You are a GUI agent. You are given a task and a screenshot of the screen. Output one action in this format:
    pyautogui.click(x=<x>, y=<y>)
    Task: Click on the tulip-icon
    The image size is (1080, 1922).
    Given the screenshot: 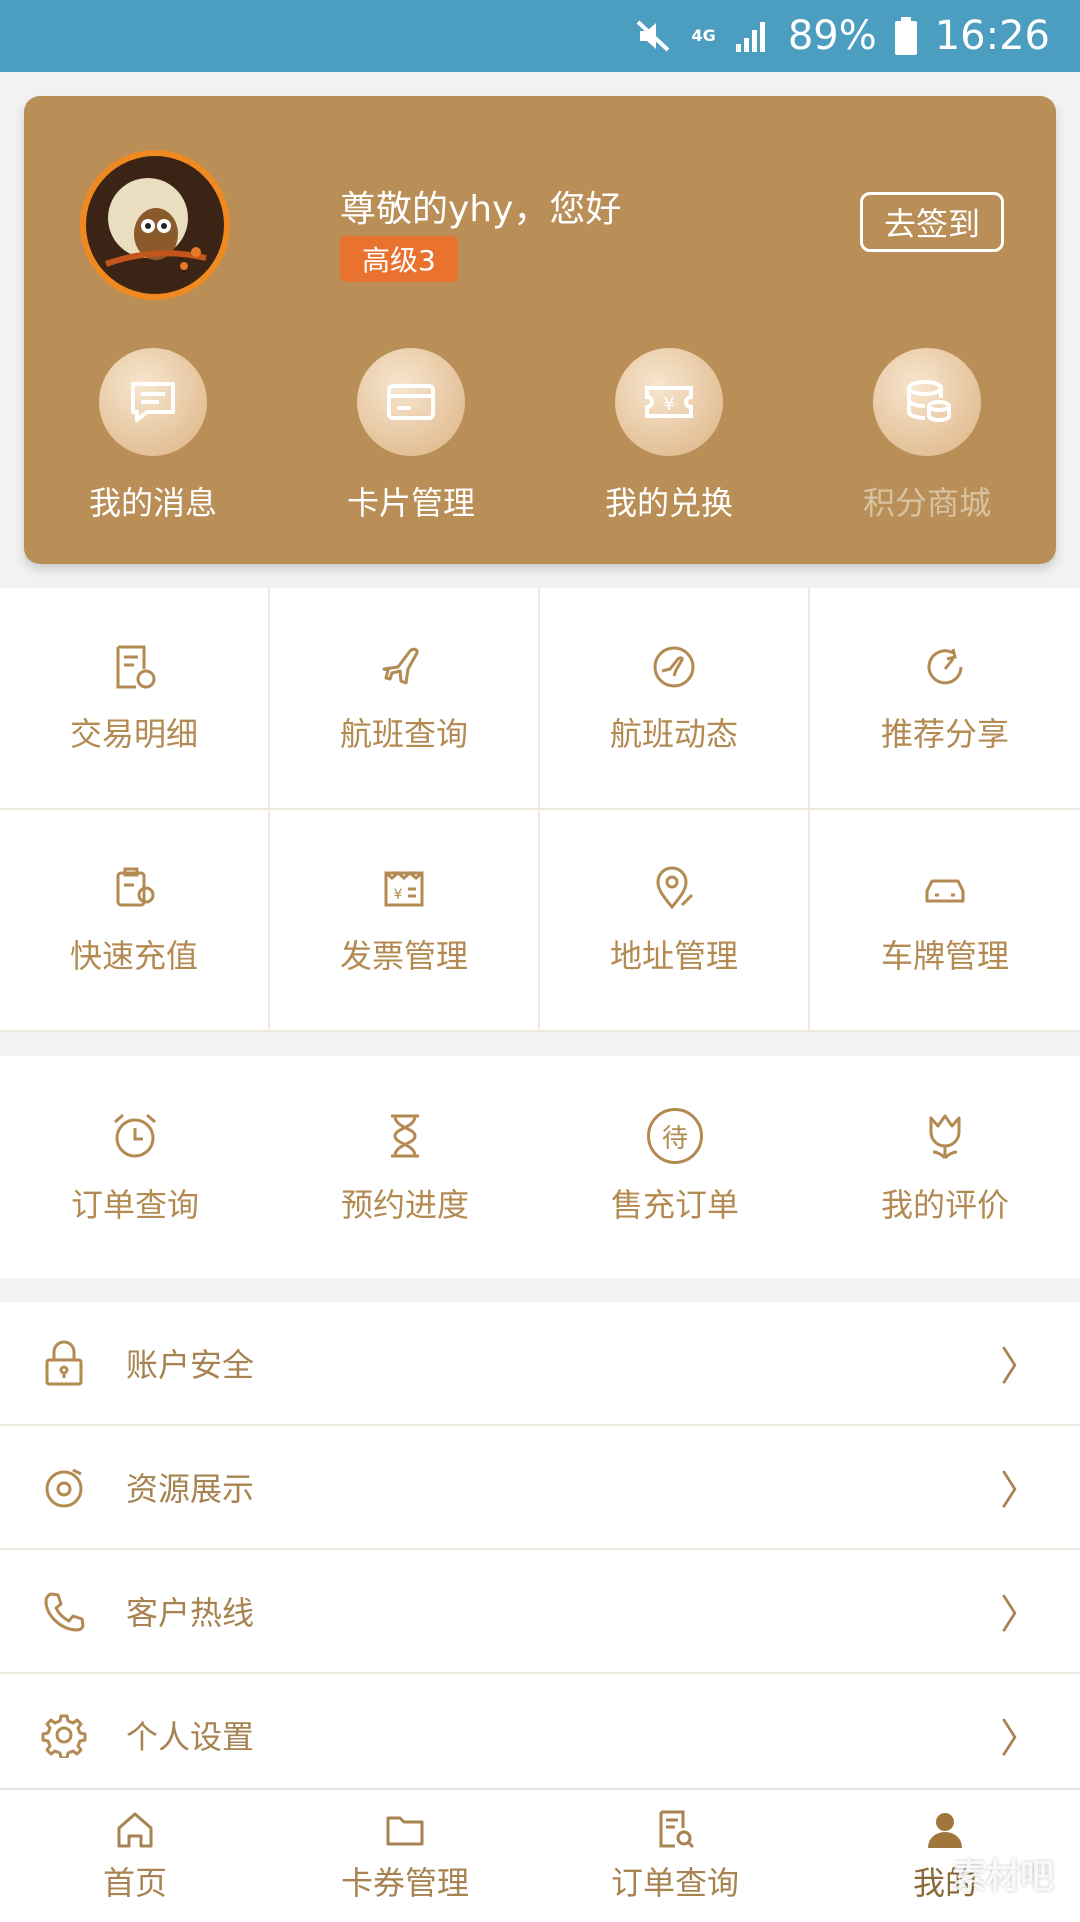 What is the action you would take?
    pyautogui.click(x=945, y=1136)
    